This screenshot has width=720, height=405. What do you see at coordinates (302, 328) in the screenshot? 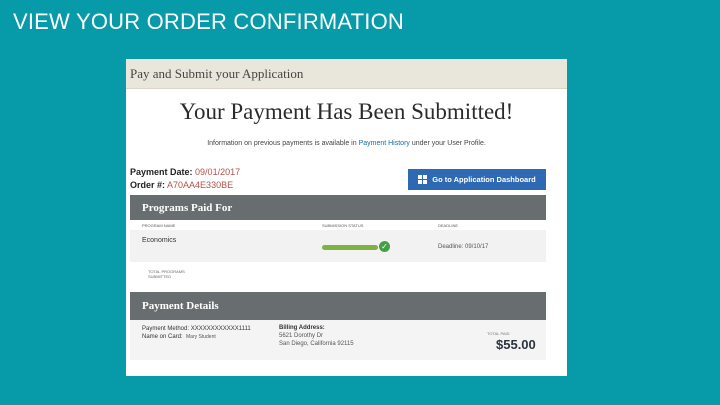
I see `billing-address-label: Billing Address:` at bounding box center [302, 328].